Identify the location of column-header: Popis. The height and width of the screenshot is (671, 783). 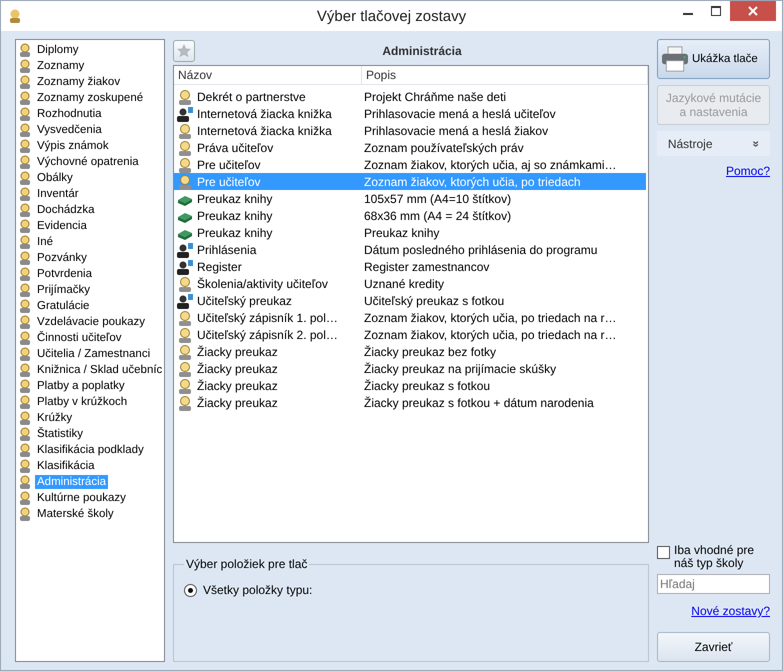
(505, 75).